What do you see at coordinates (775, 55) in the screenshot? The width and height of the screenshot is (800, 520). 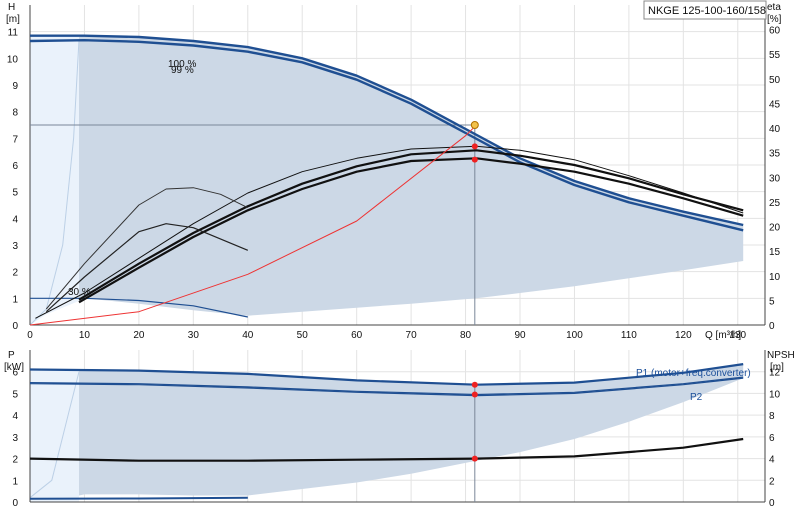 I see `y2-tick-label: 55` at bounding box center [775, 55].